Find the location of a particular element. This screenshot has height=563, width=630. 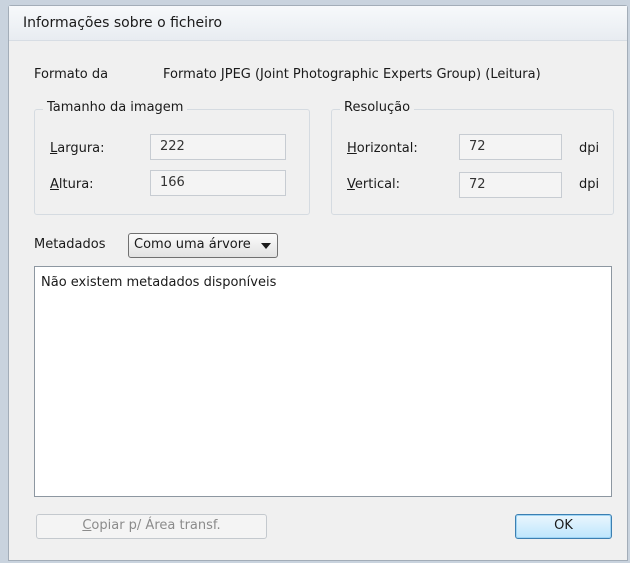

horizontal-unit: dpi is located at coordinates (589, 148).